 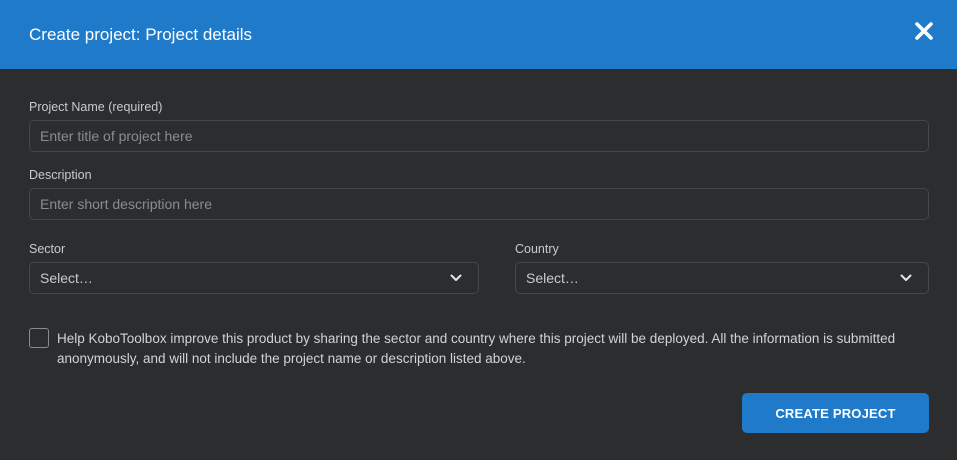 I want to click on description-input, so click(x=479, y=204).